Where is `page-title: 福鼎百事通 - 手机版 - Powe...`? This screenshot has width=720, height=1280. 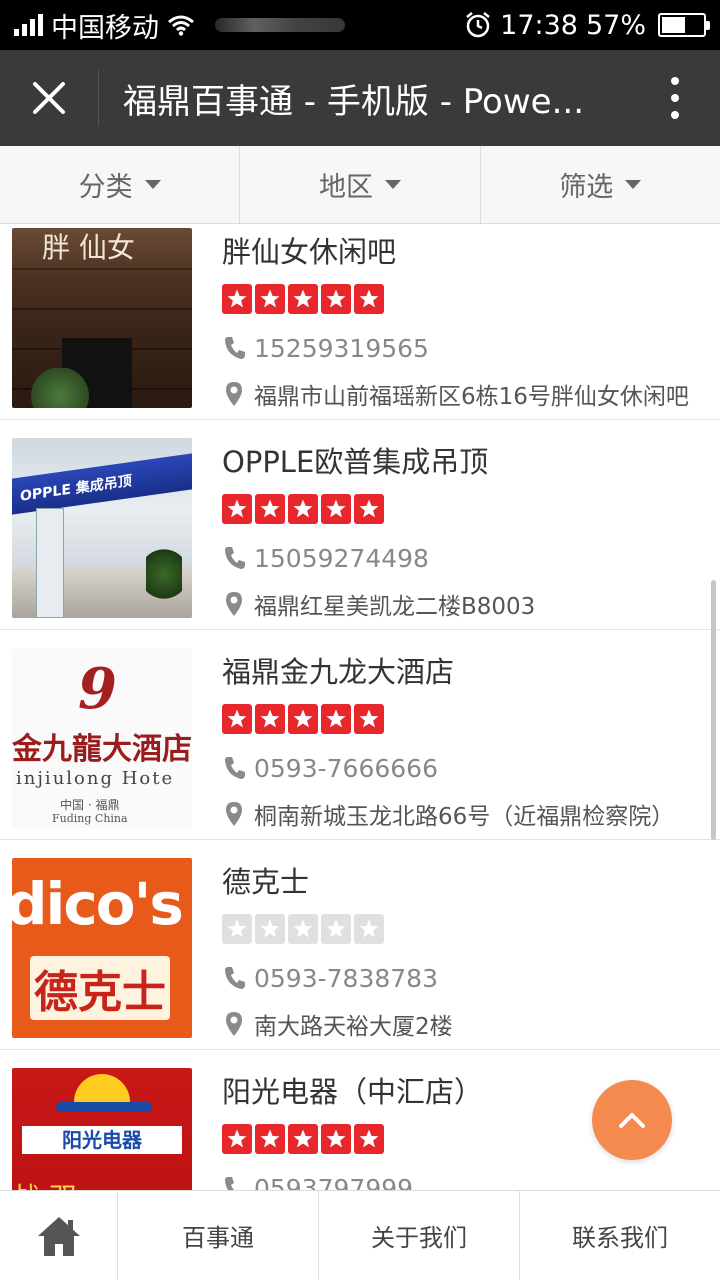
page-title: 福鼎百事通 - 手机版 - Powe... is located at coordinates (354, 101).